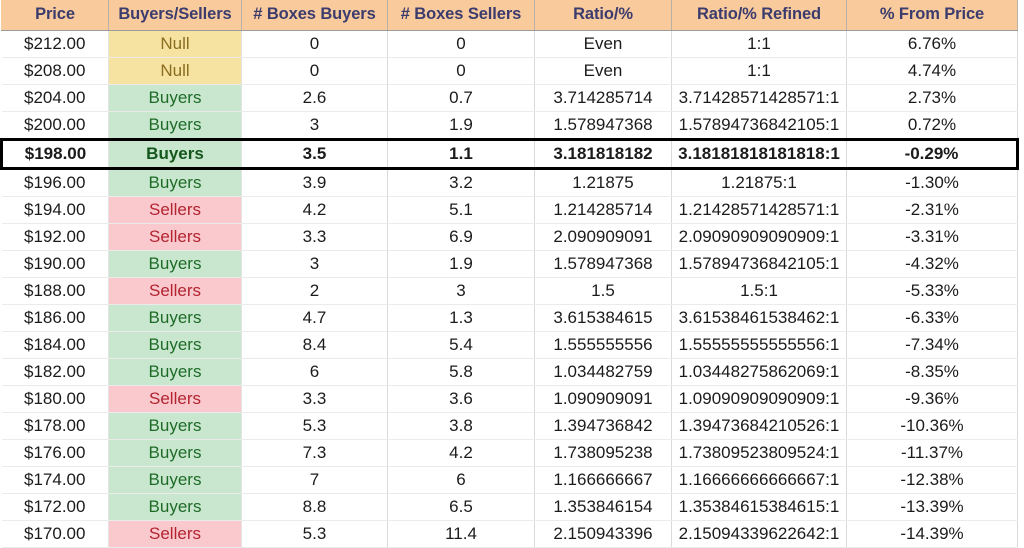  I want to click on column-header-ratio-refined: Ratio/% Refined, so click(759, 15).